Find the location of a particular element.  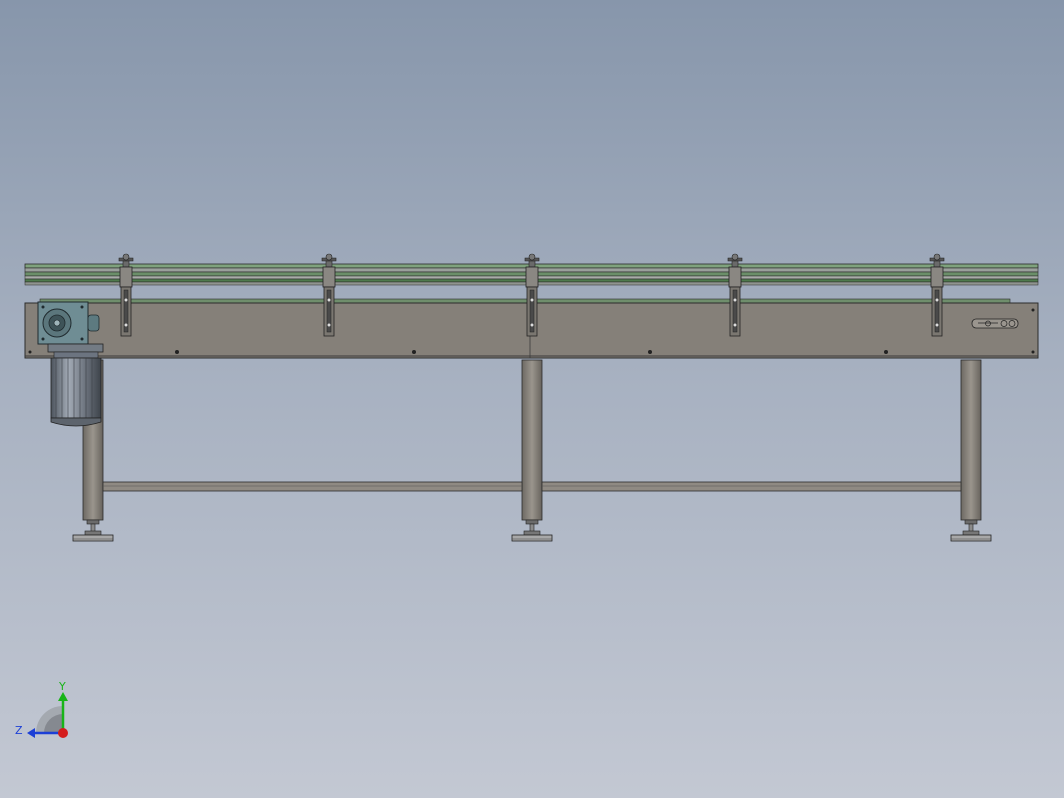

y-axis-label: Y is located at coordinates (62, 686).